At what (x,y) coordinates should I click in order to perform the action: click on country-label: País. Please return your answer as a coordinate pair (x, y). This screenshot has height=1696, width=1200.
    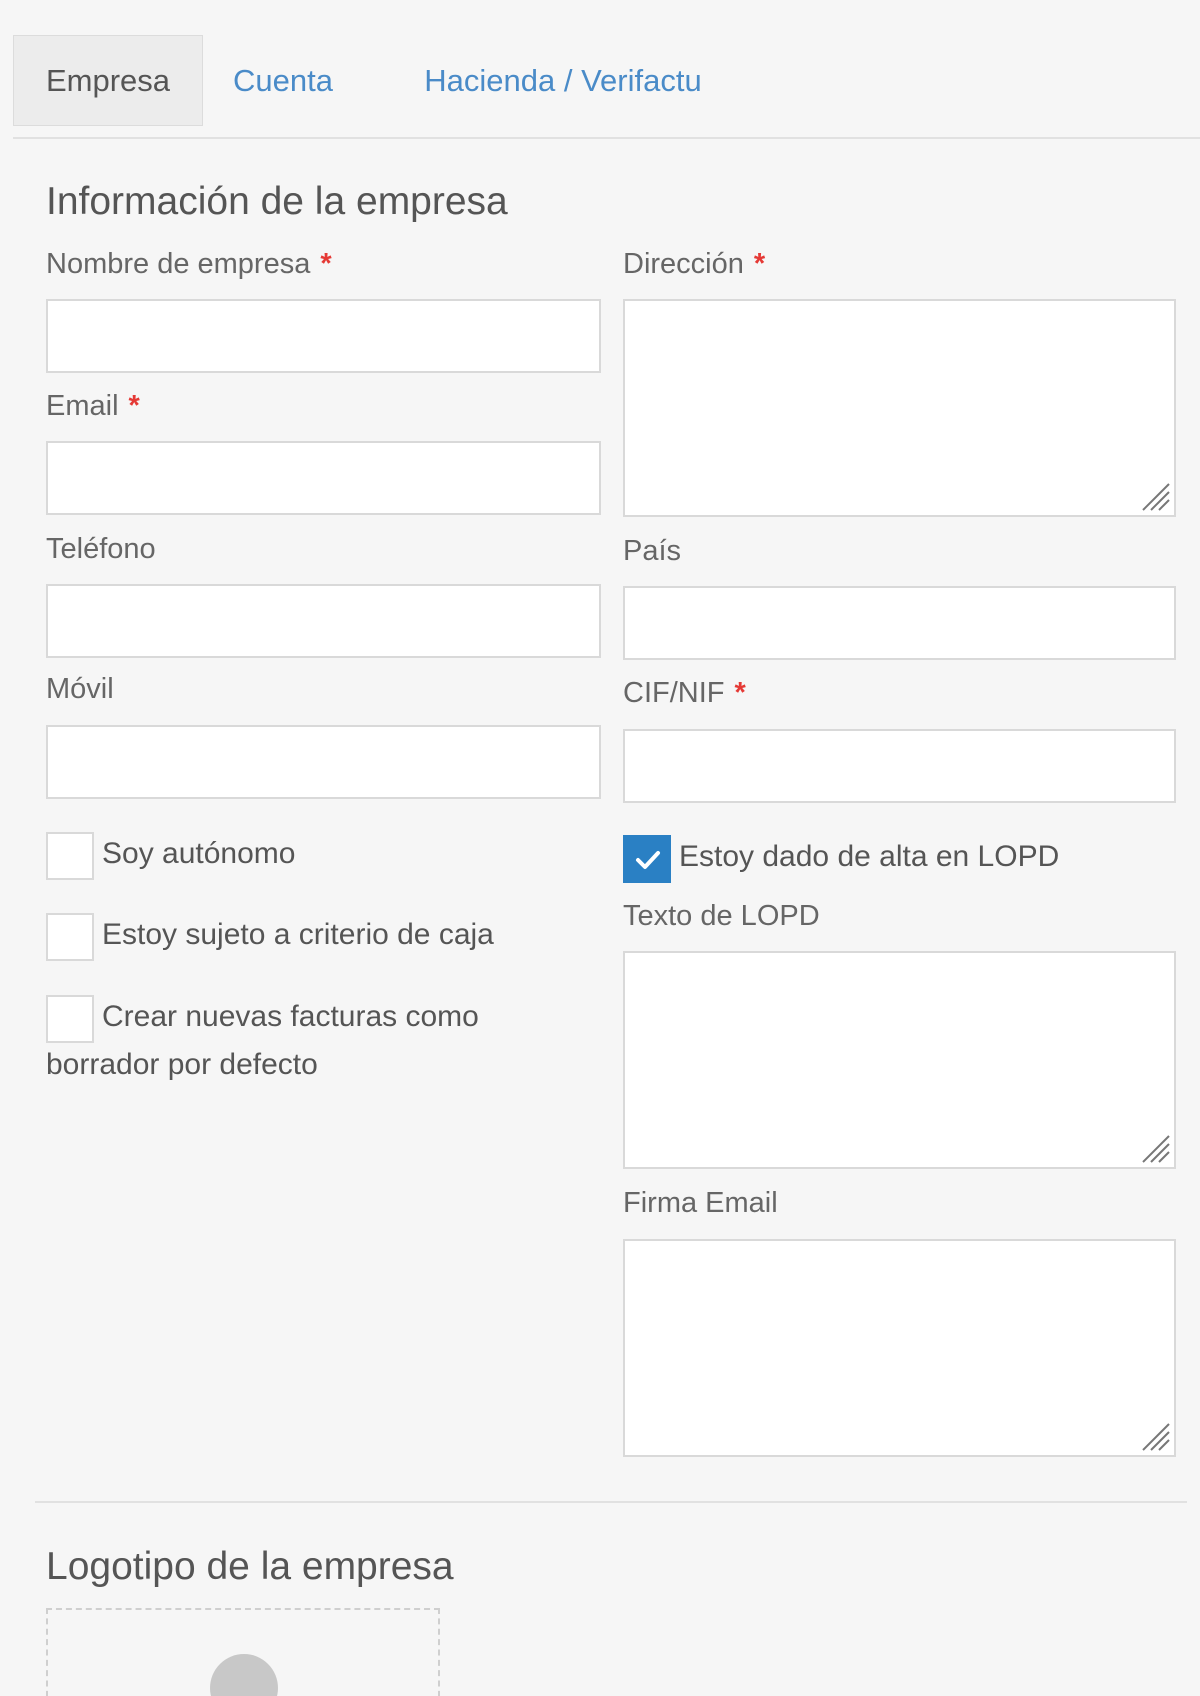
    Looking at the image, I should click on (652, 551).